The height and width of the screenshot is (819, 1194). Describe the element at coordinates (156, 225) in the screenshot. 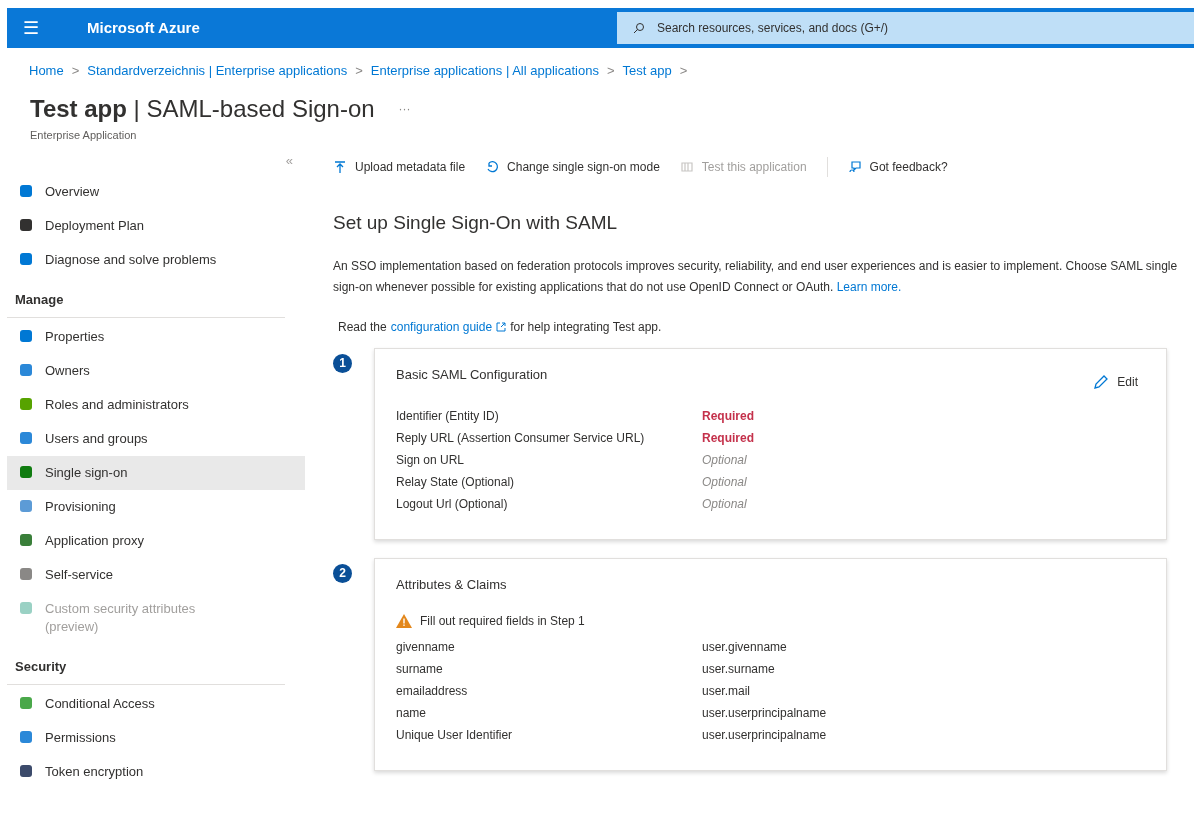

I see `sidebar-item: Deployment Plan` at that location.